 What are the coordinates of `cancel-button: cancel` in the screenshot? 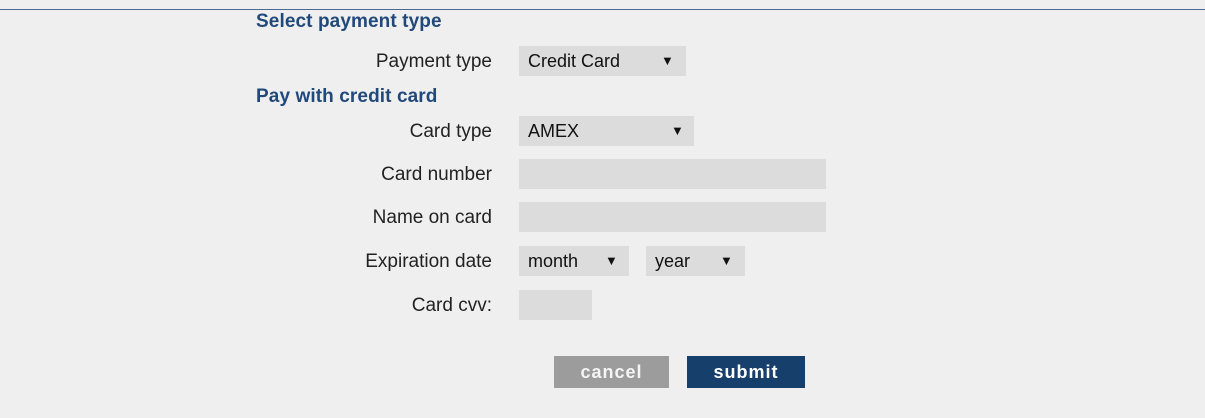 It's located at (611, 372).